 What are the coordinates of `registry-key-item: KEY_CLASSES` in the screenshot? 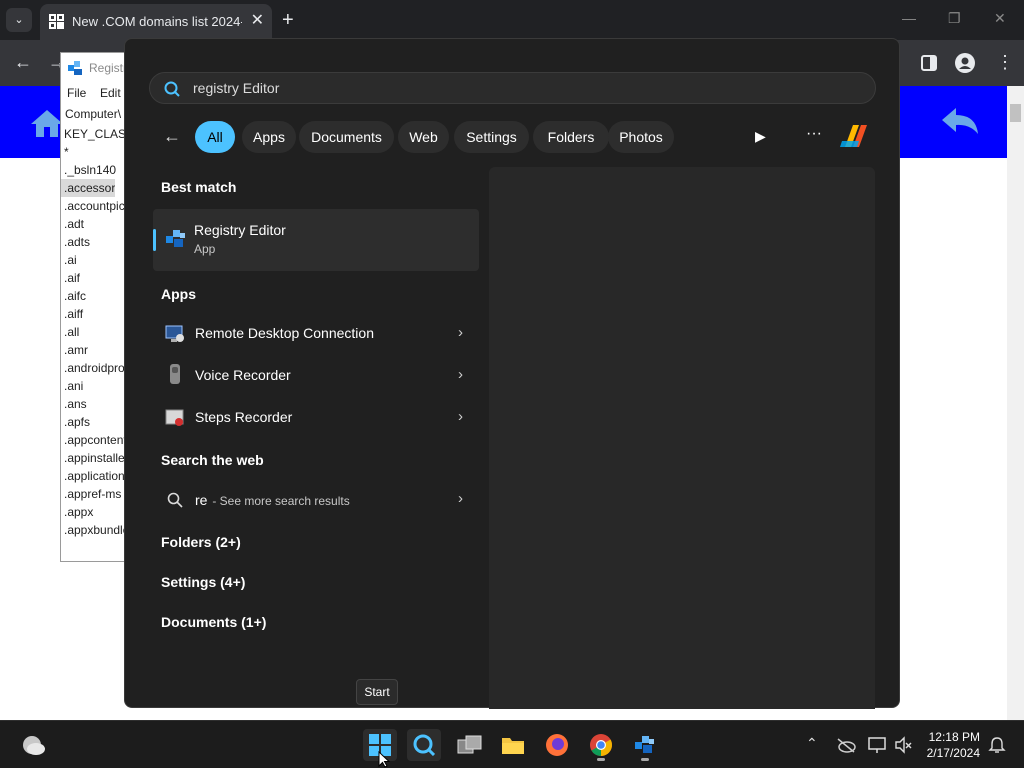 It's located at (96, 134).